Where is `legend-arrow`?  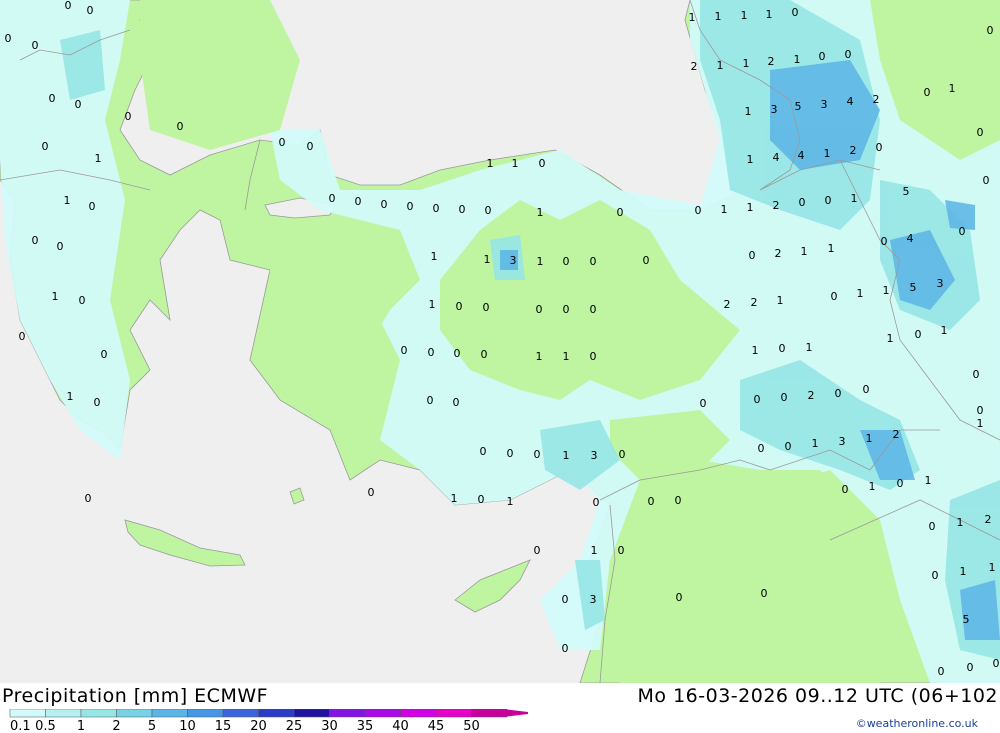
legend-arrow is located at coordinates (515, 713).